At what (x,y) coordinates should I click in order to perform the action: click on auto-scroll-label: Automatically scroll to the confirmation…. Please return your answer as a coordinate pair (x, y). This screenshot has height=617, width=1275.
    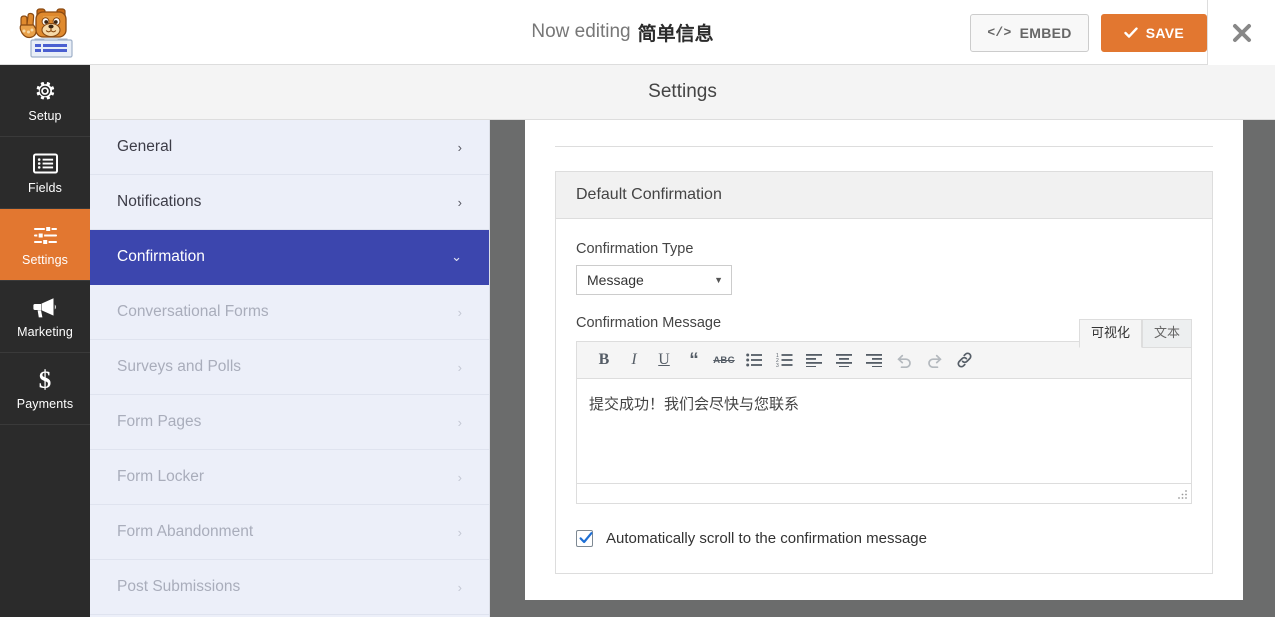
    Looking at the image, I should click on (766, 538).